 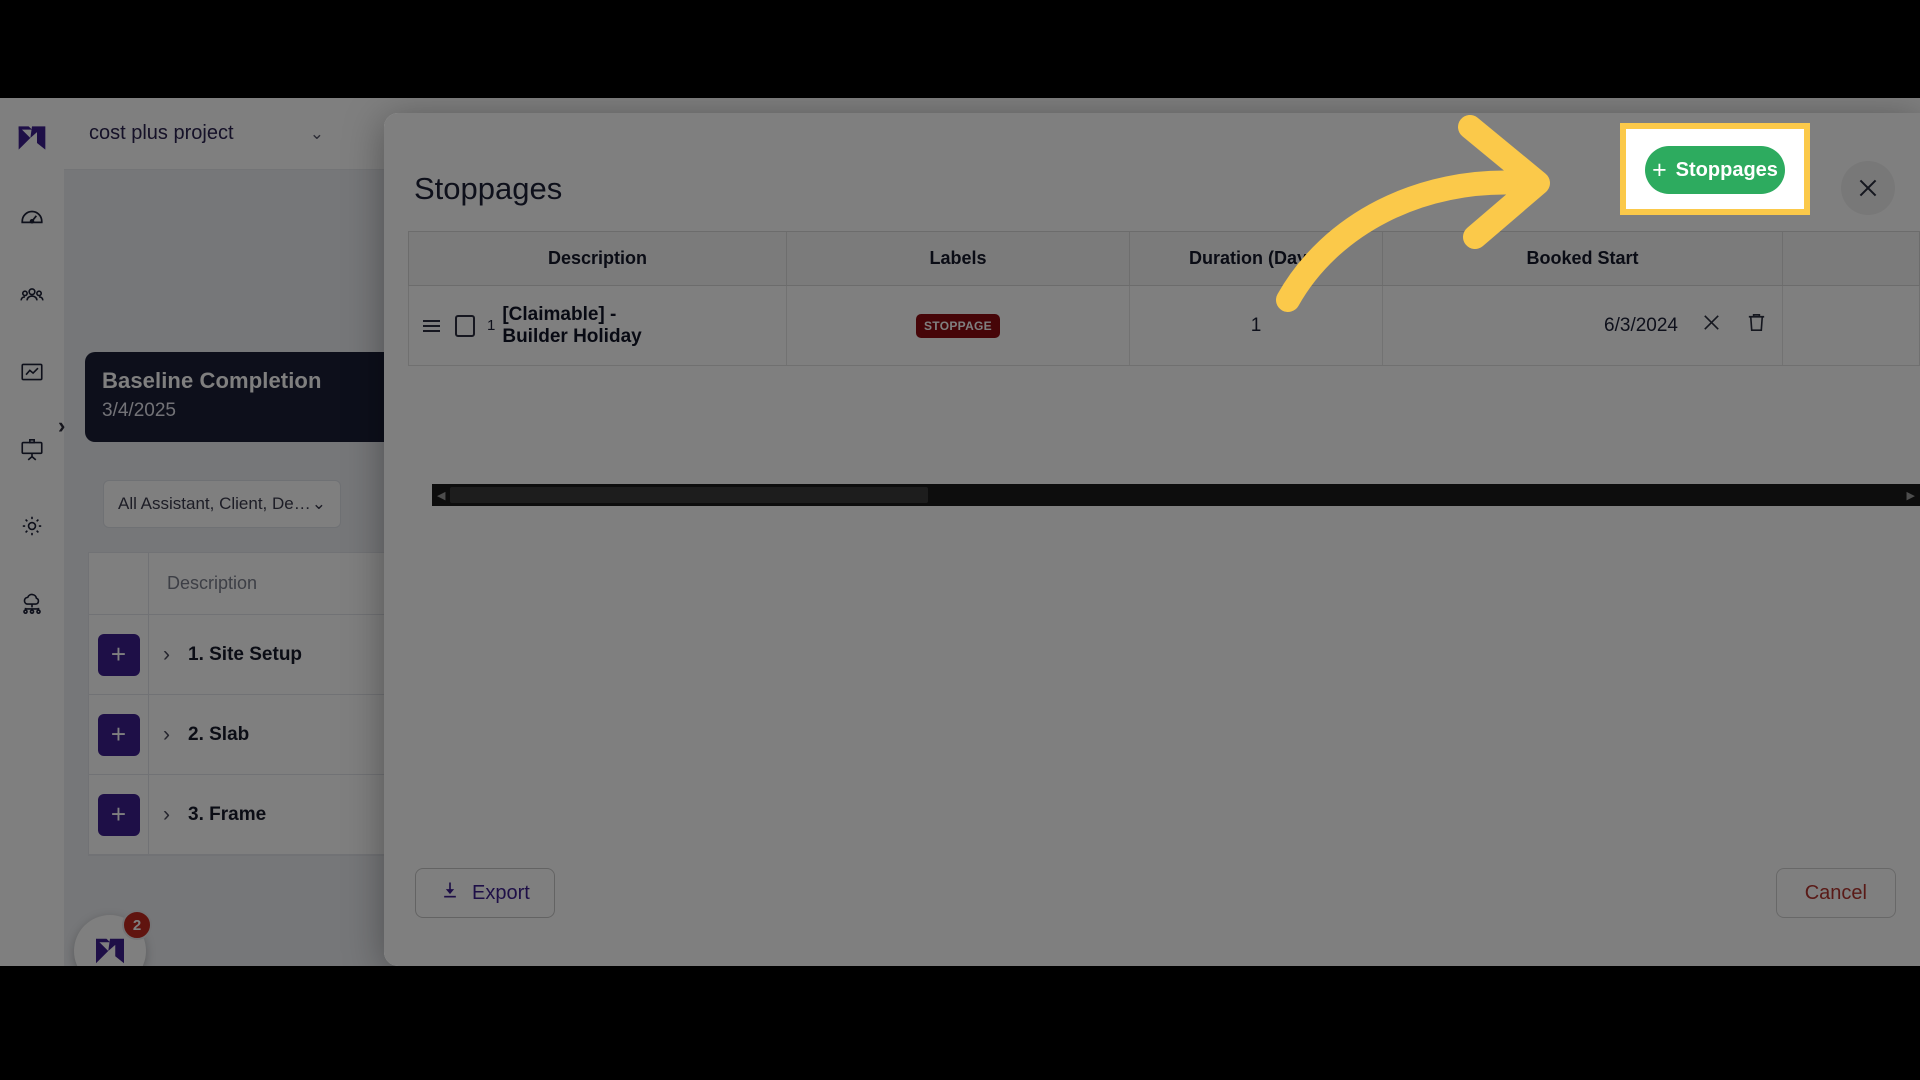 I want to click on cell-labels: STOPPAGE, so click(x=958, y=325).